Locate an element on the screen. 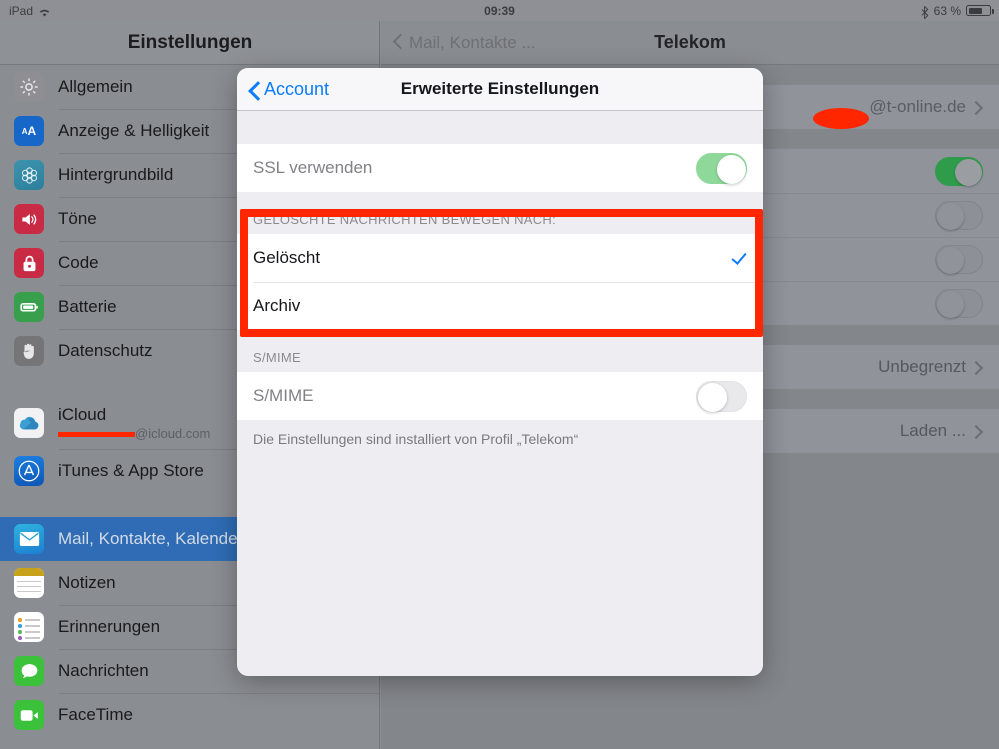 This screenshot has width=999, height=749. sidebar-title: Einstellungen is located at coordinates (190, 42).